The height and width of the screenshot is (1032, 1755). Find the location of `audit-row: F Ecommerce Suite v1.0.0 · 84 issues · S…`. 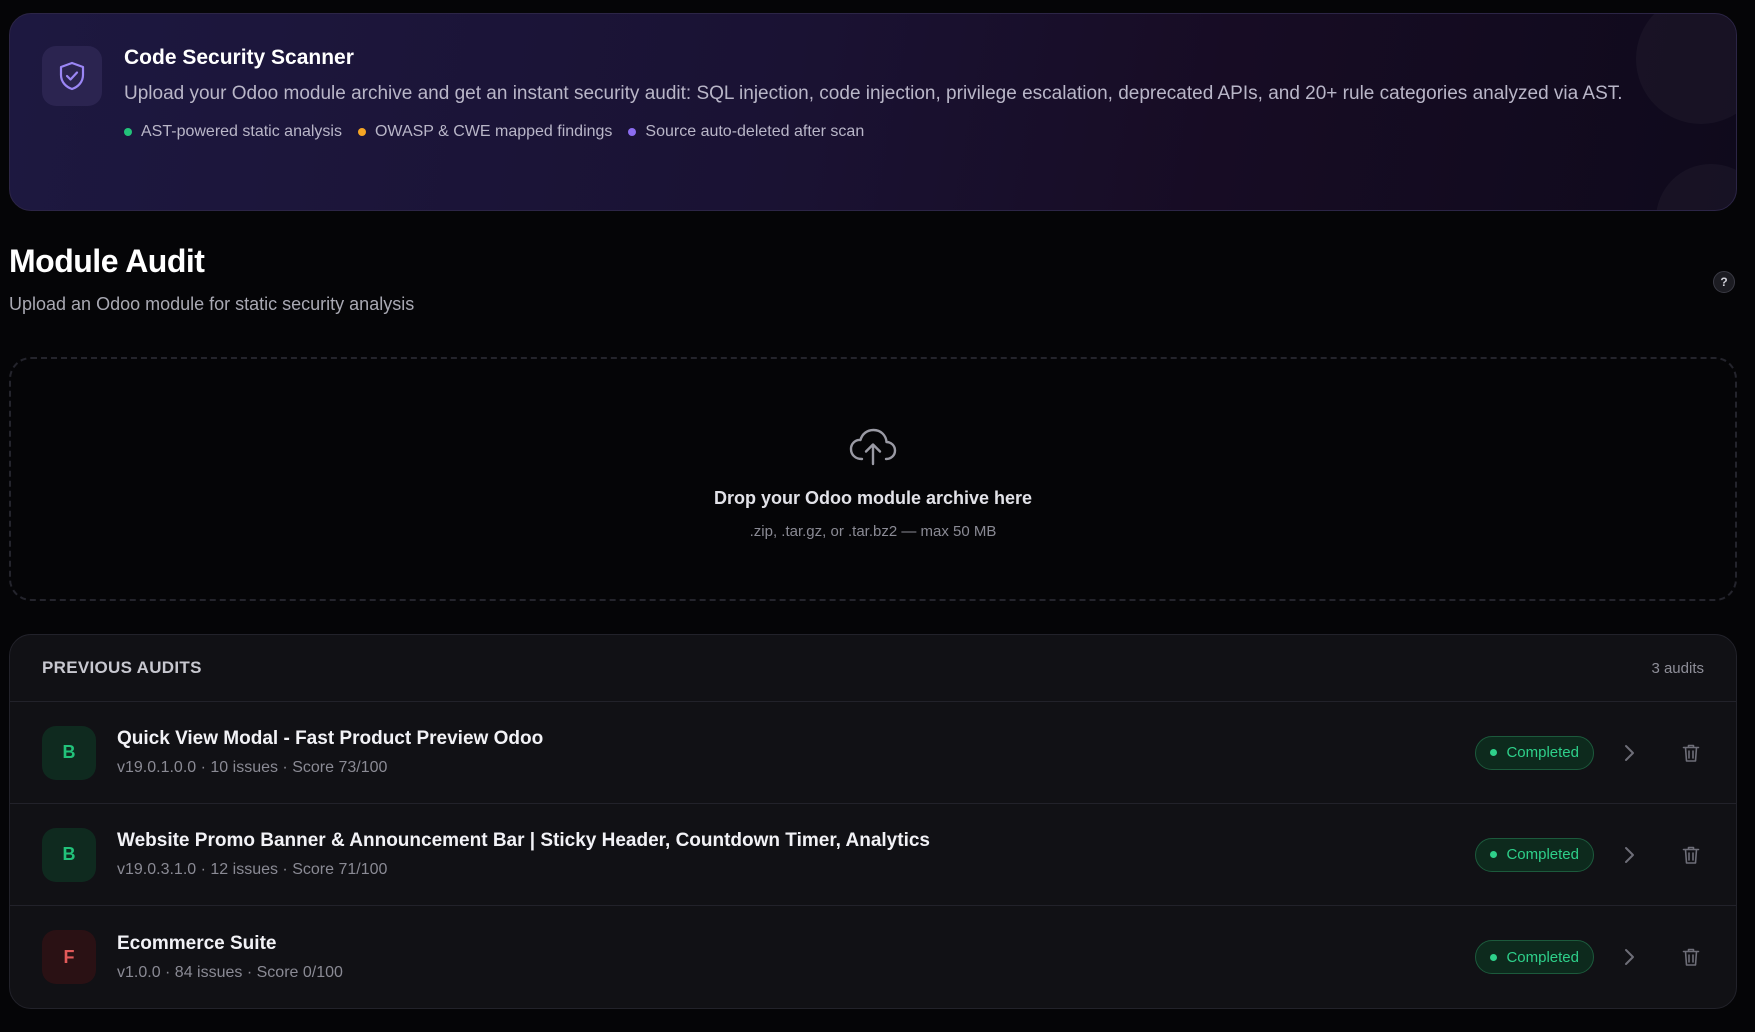

audit-row: F Ecommerce Suite v1.0.0 · 84 issues · S… is located at coordinates (873, 957).